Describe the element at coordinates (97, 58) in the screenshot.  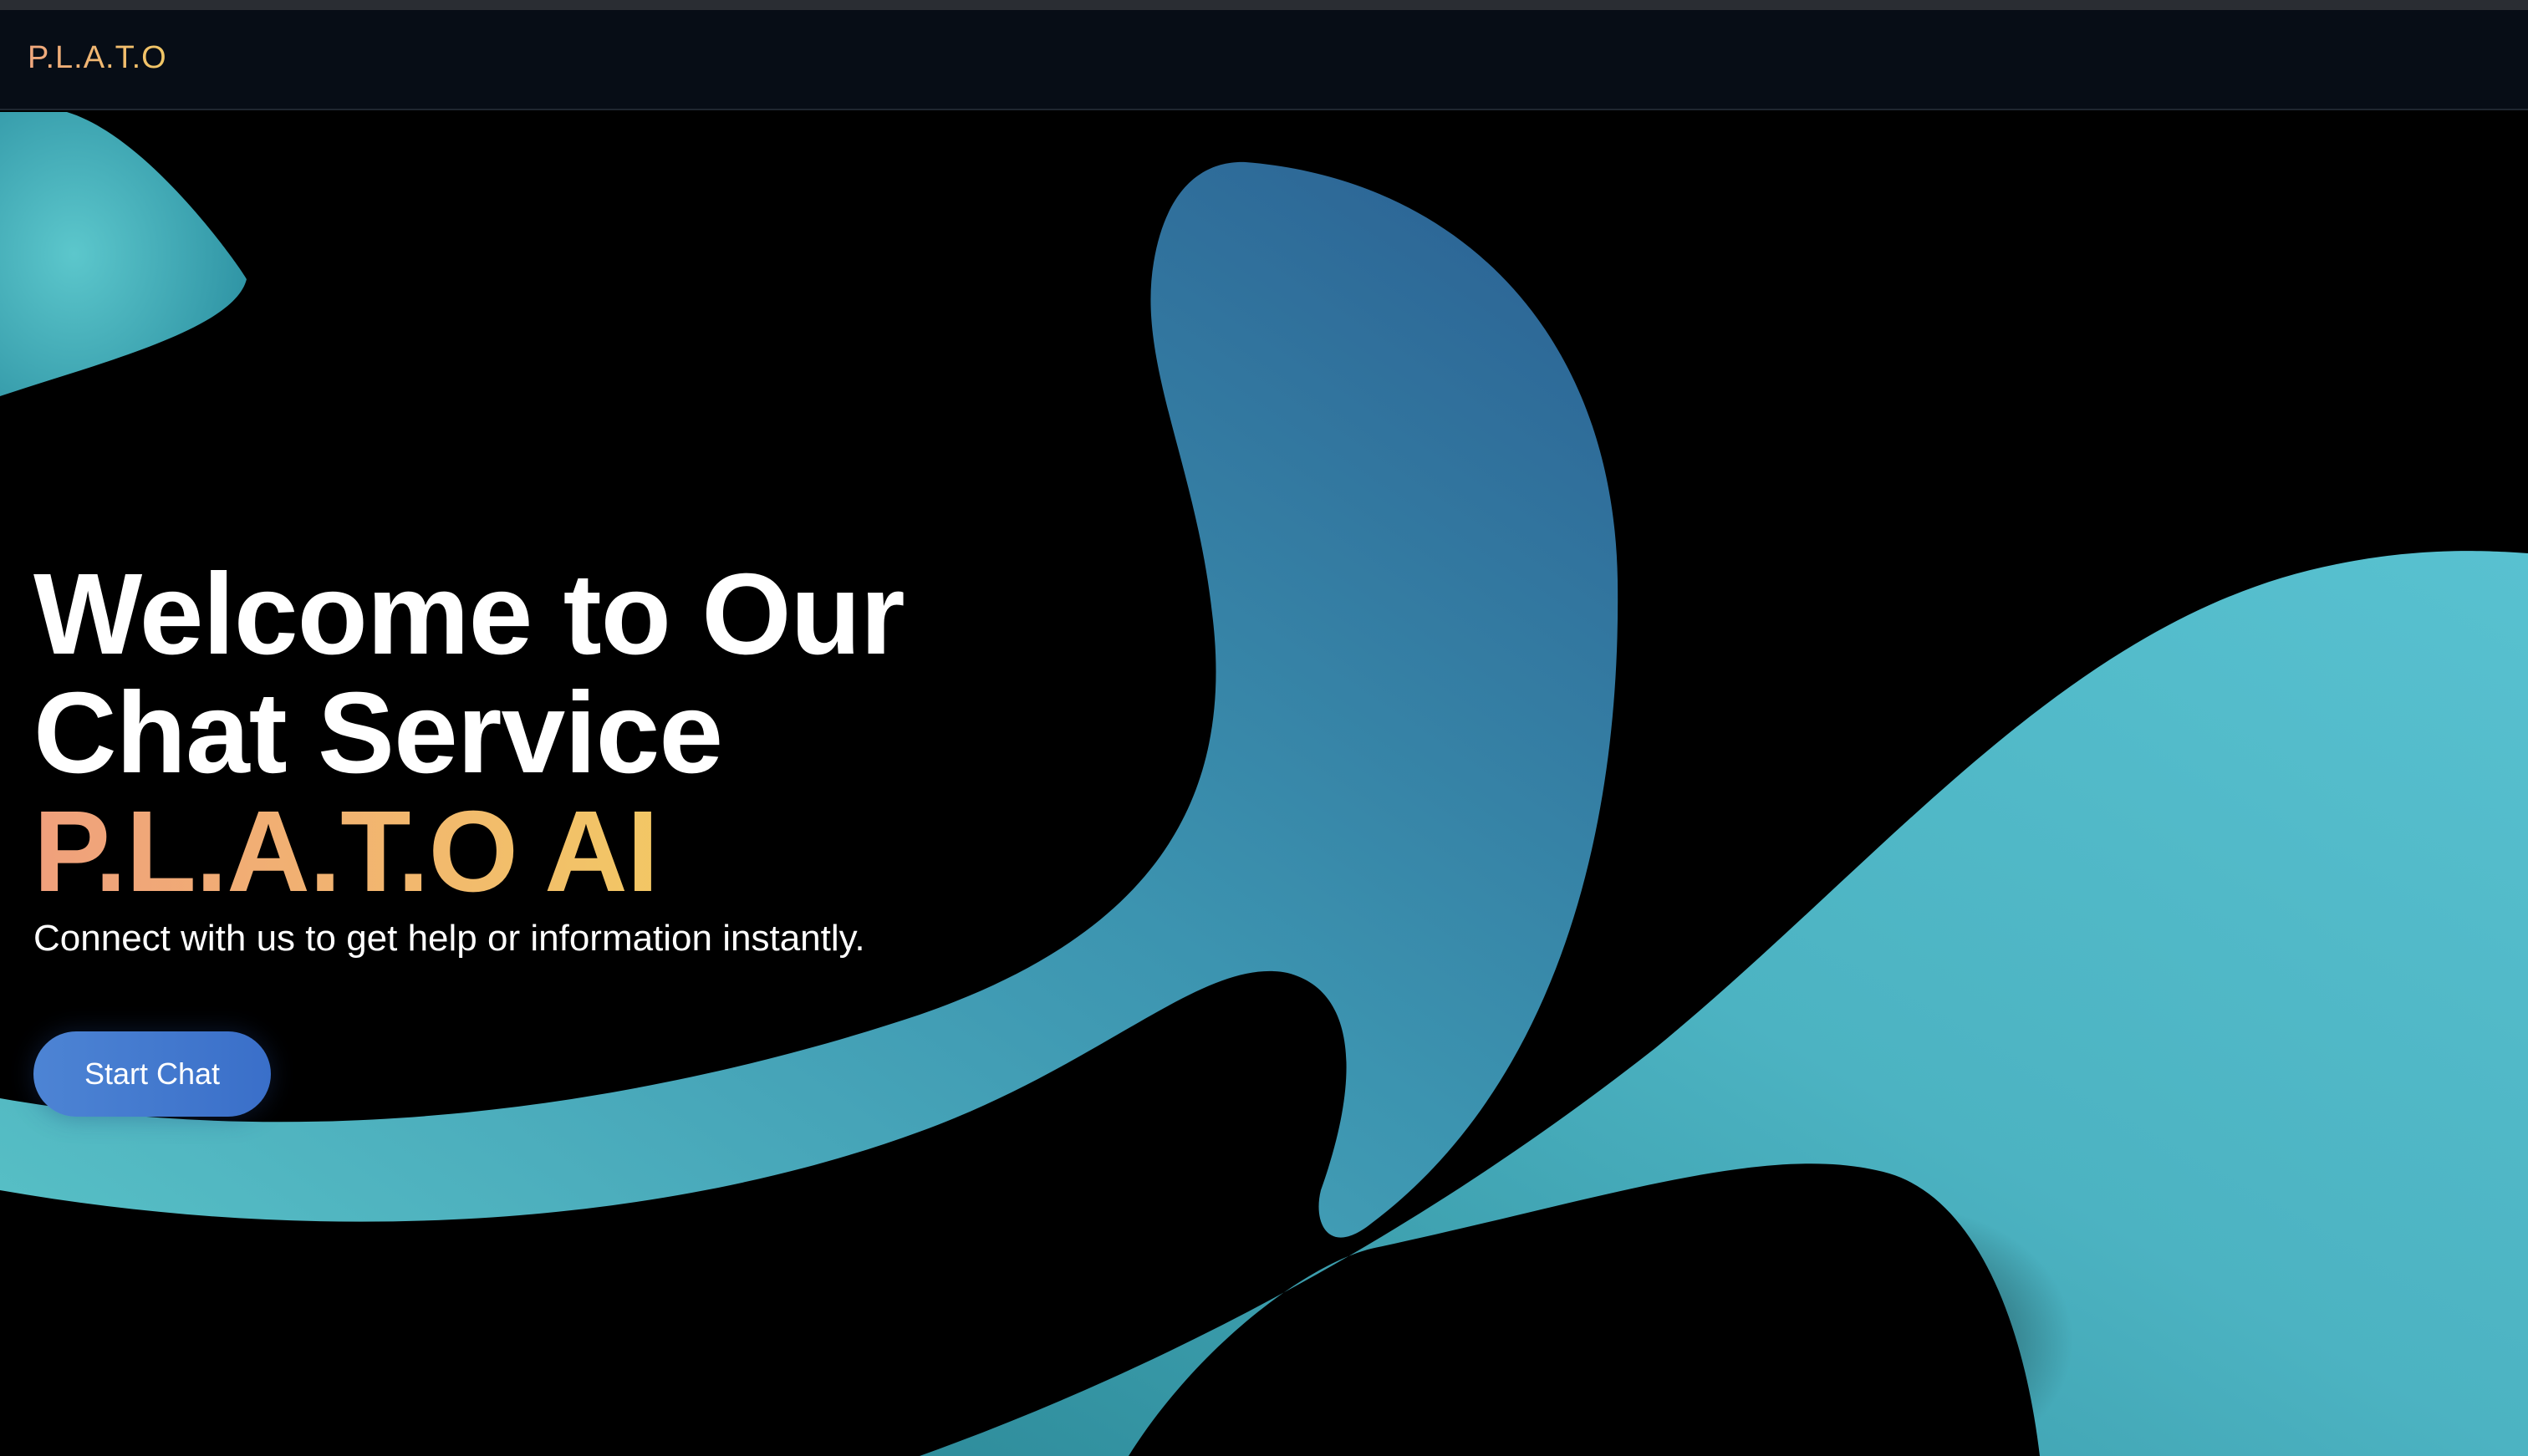
I see `brand-logo-link: P.L.A.T.O` at that location.